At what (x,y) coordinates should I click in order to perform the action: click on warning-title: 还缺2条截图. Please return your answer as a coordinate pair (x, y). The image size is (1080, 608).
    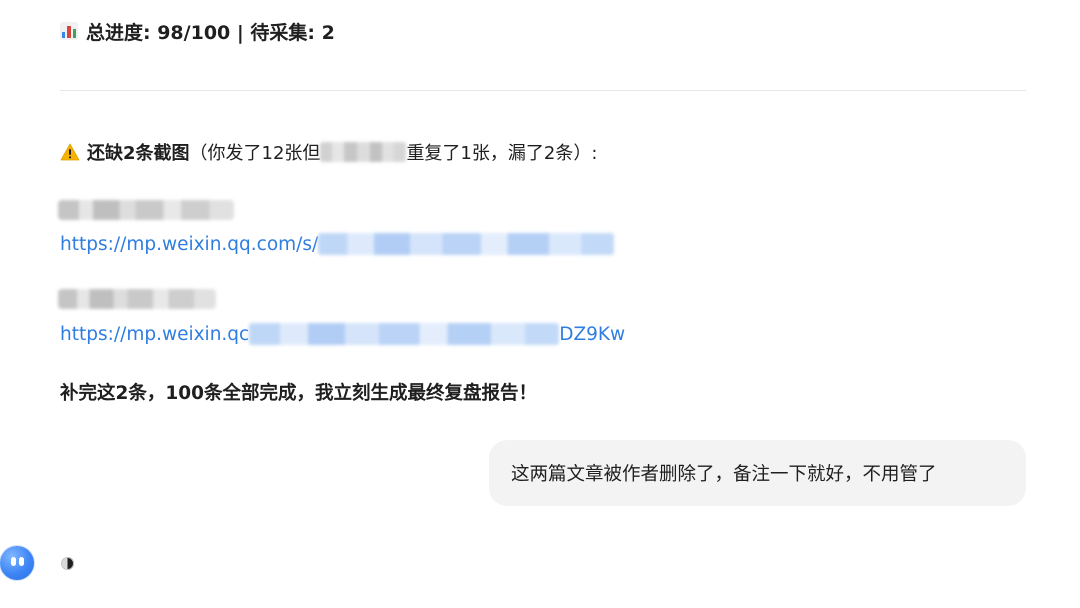
    Looking at the image, I should click on (138, 153).